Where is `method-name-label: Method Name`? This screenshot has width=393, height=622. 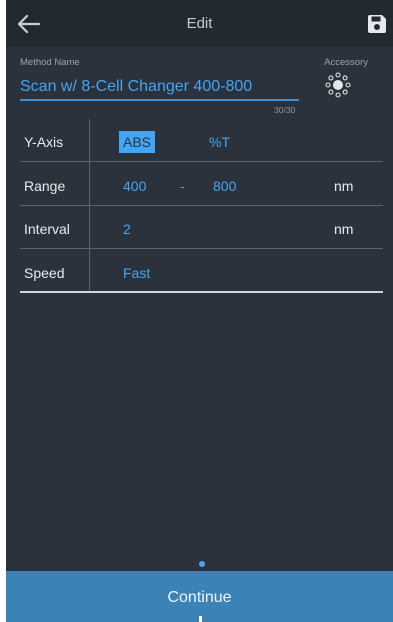 method-name-label: Method Name is located at coordinates (50, 62).